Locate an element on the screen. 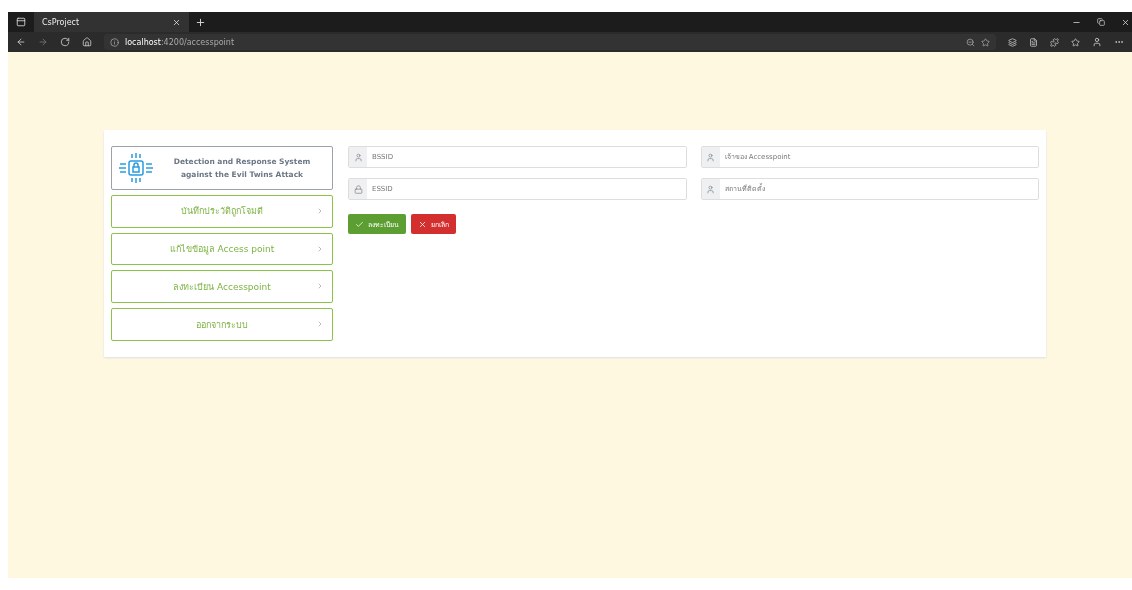  menu-item: ออกจากระบบ is located at coordinates (222, 324).